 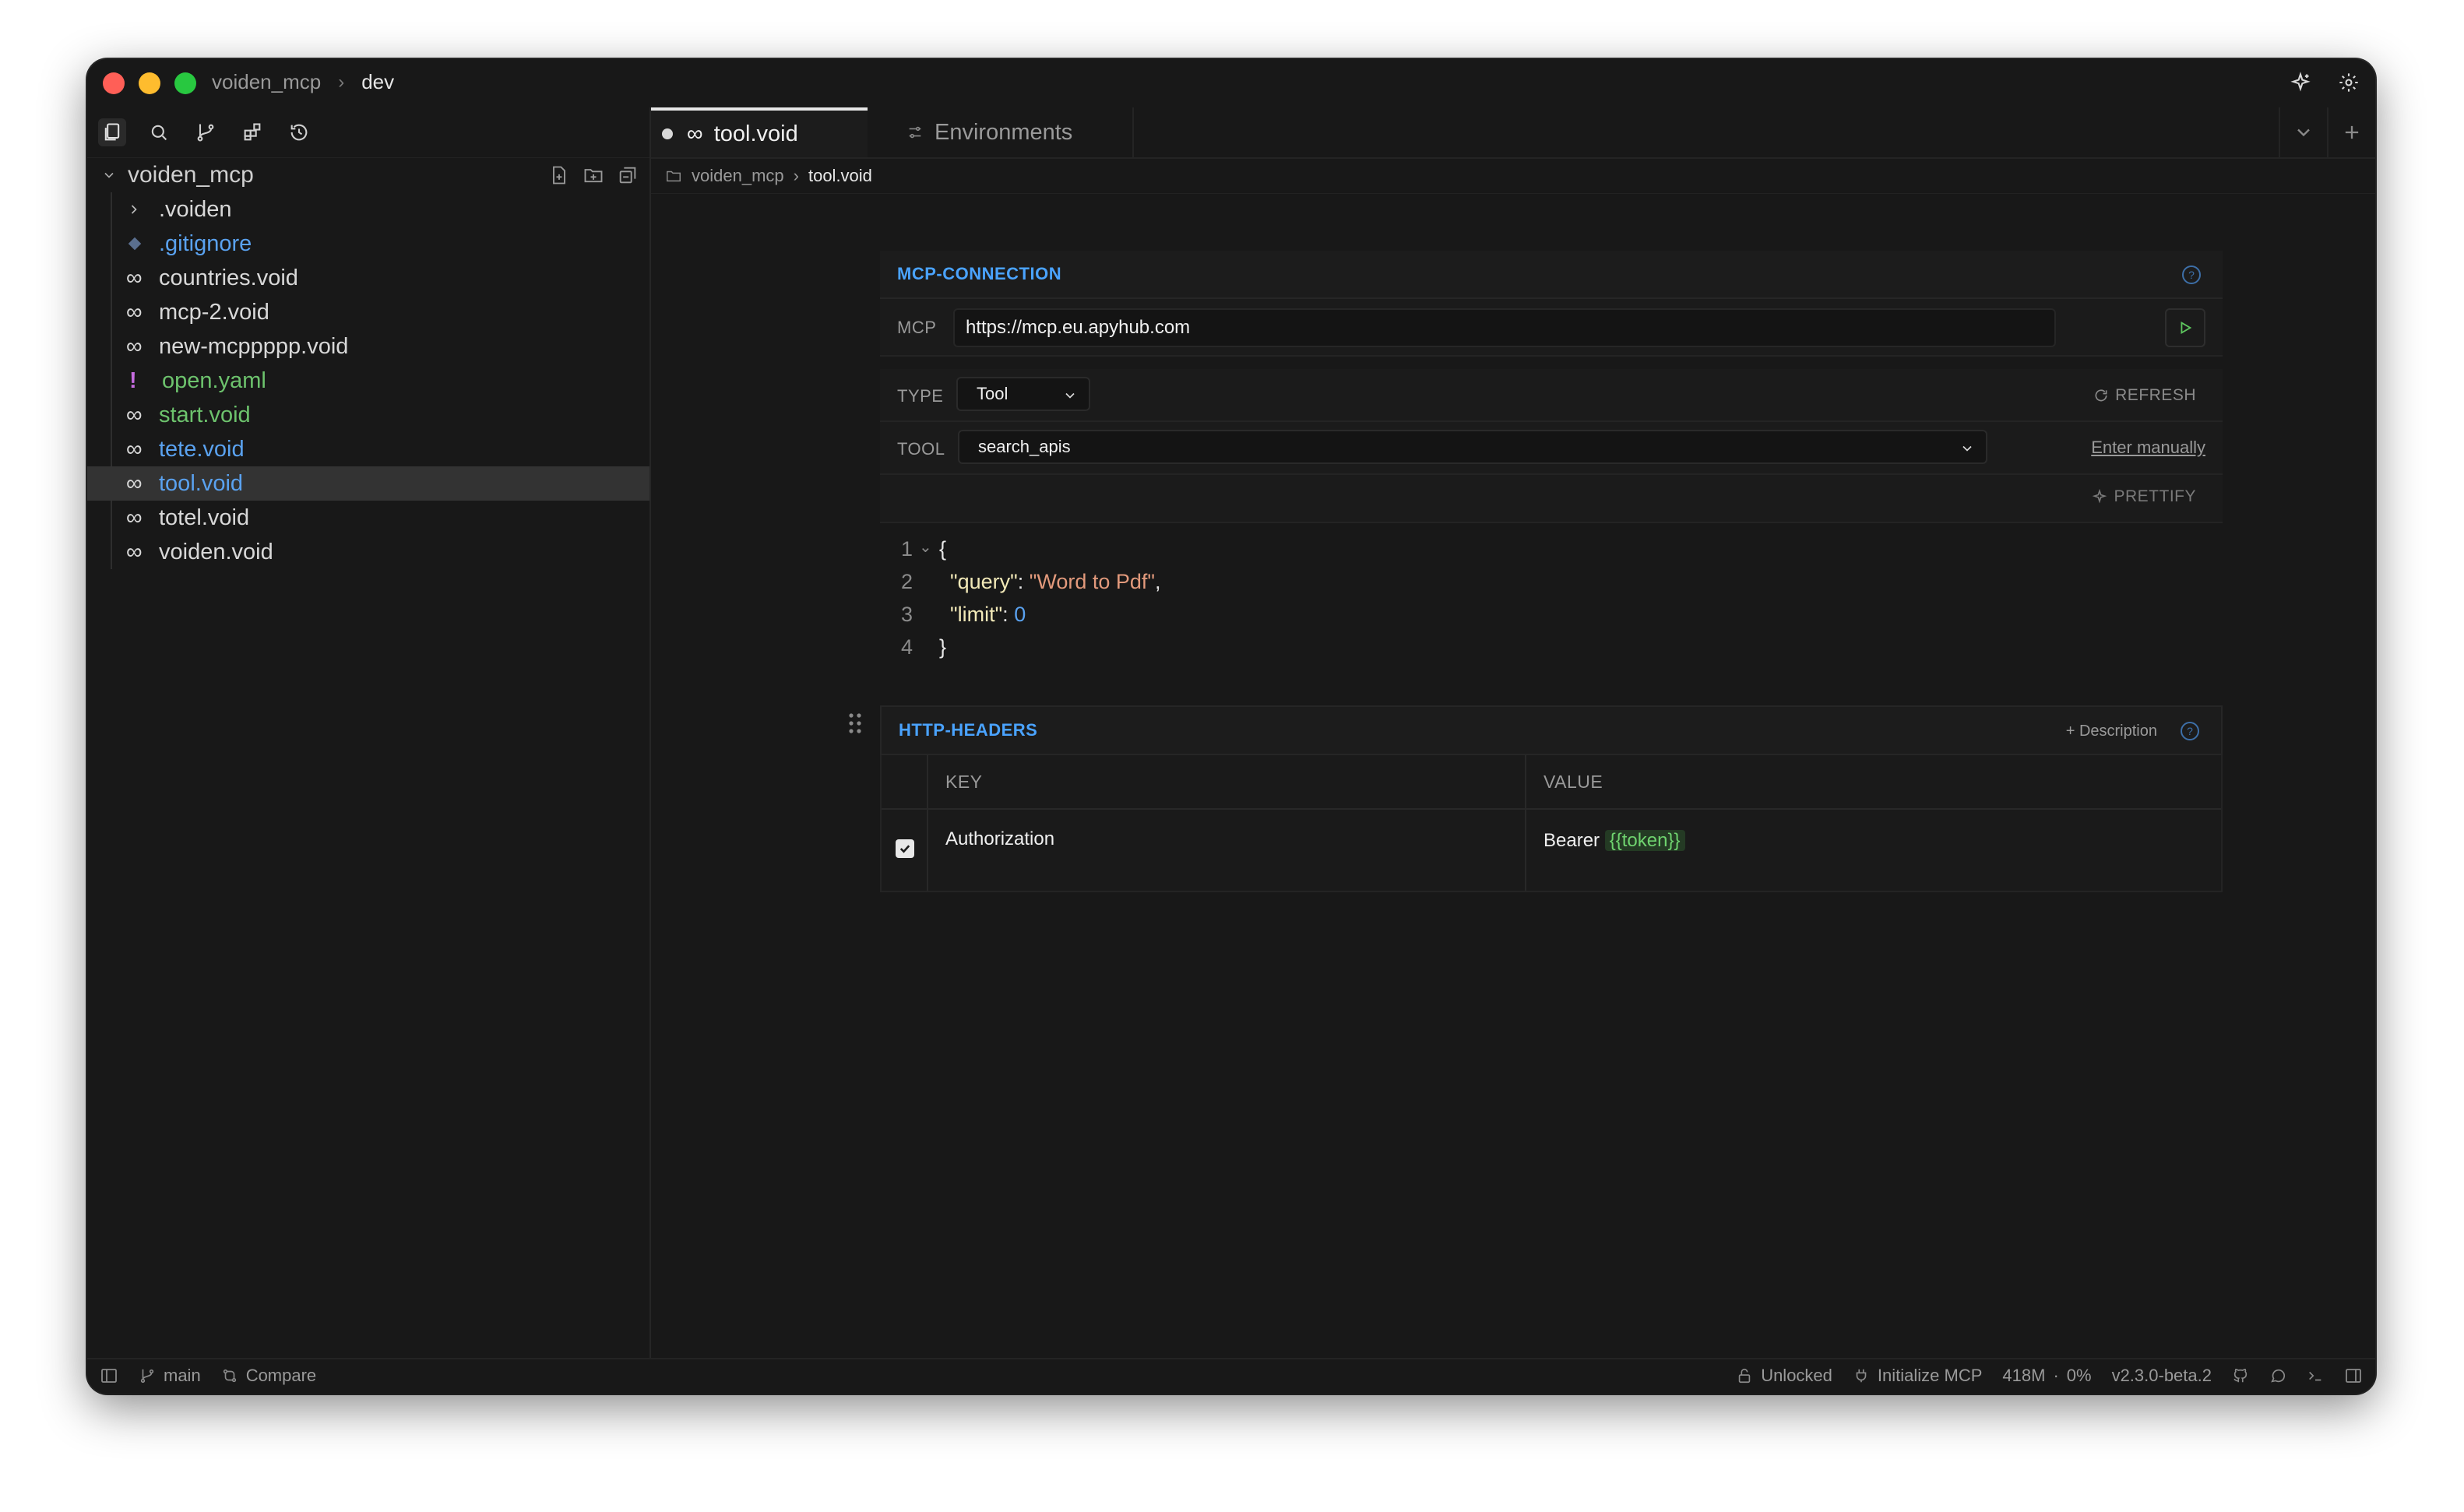 What do you see at coordinates (2300, 83) in the screenshot?
I see `ai-sparkle-icon` at bounding box center [2300, 83].